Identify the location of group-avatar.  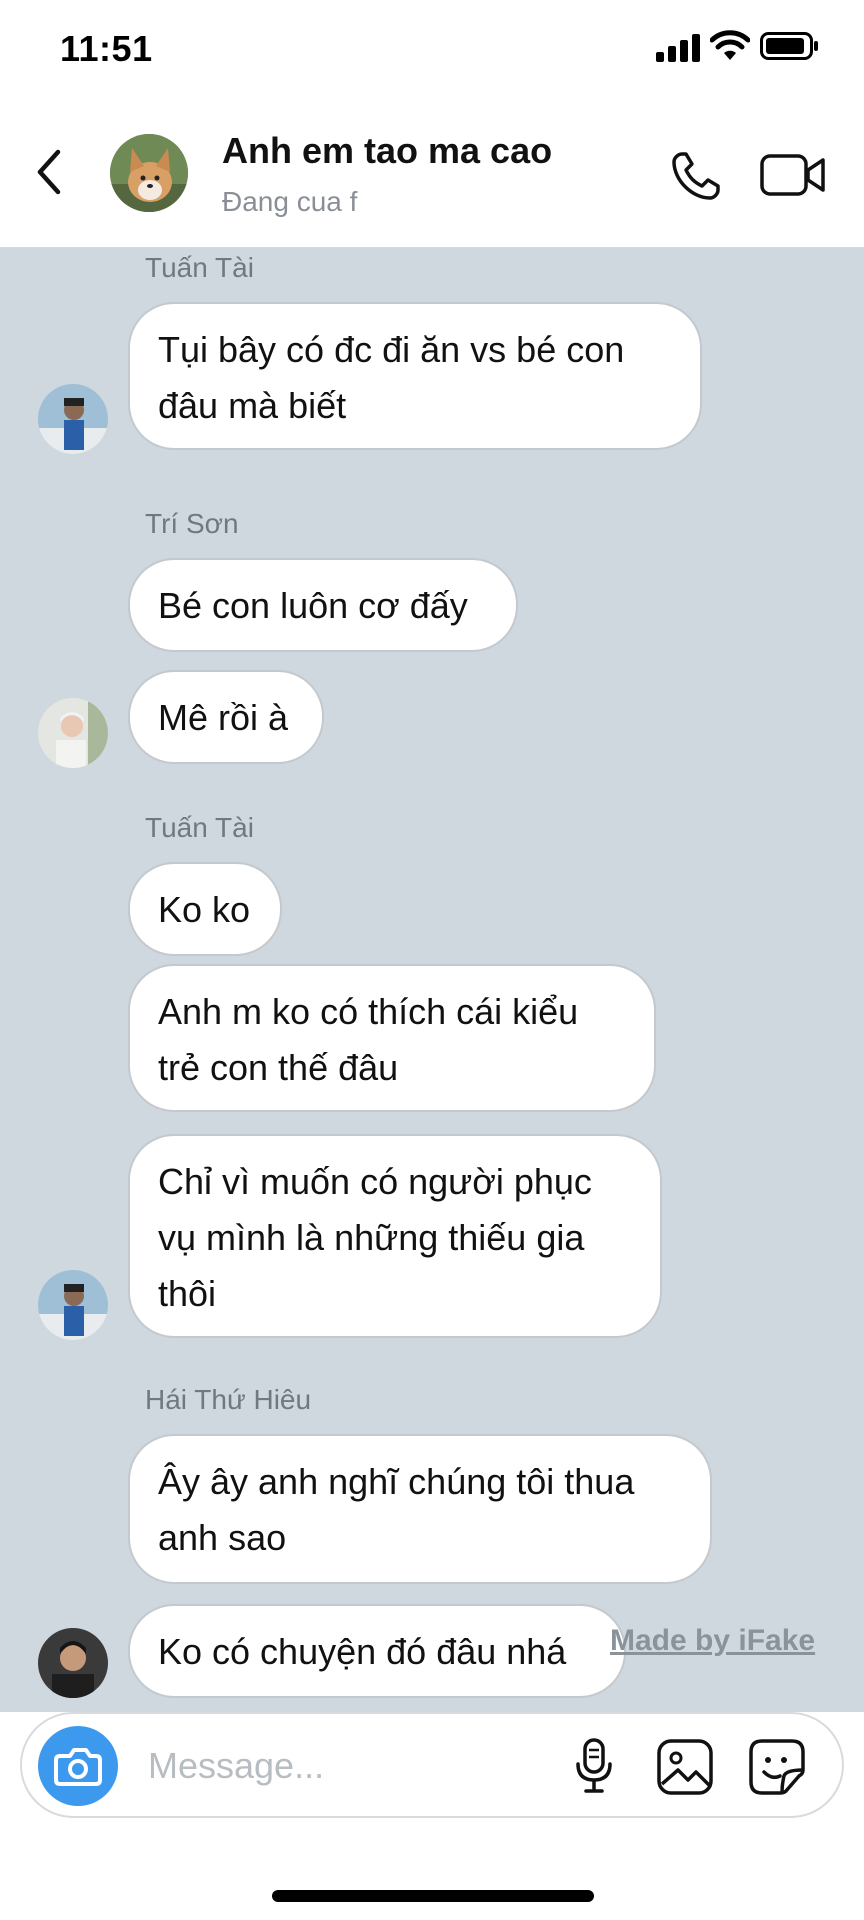
(149, 173).